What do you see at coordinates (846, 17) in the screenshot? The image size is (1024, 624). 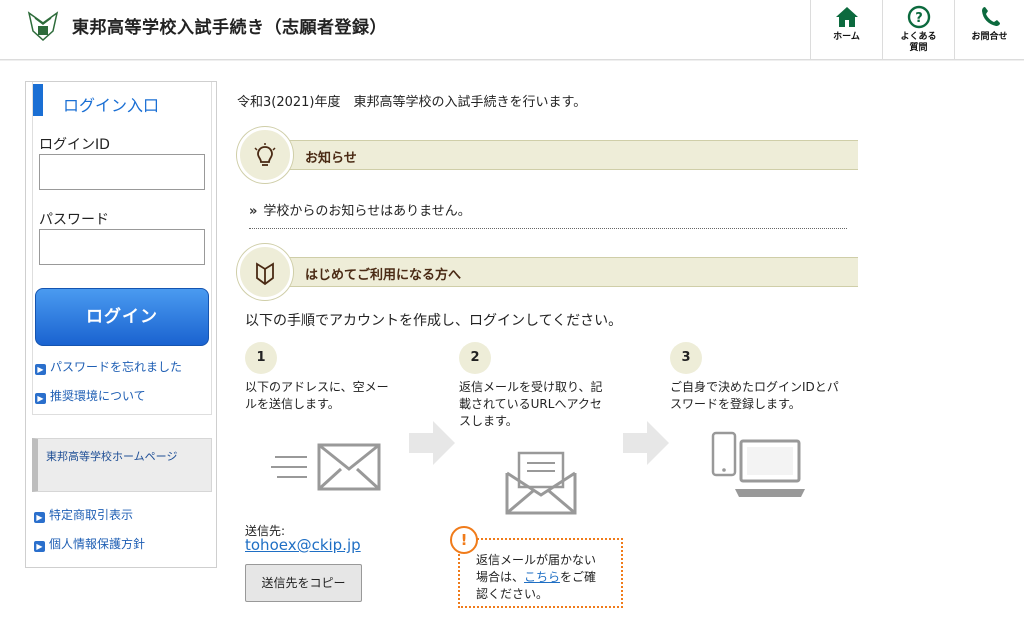 I see `home-icon` at bounding box center [846, 17].